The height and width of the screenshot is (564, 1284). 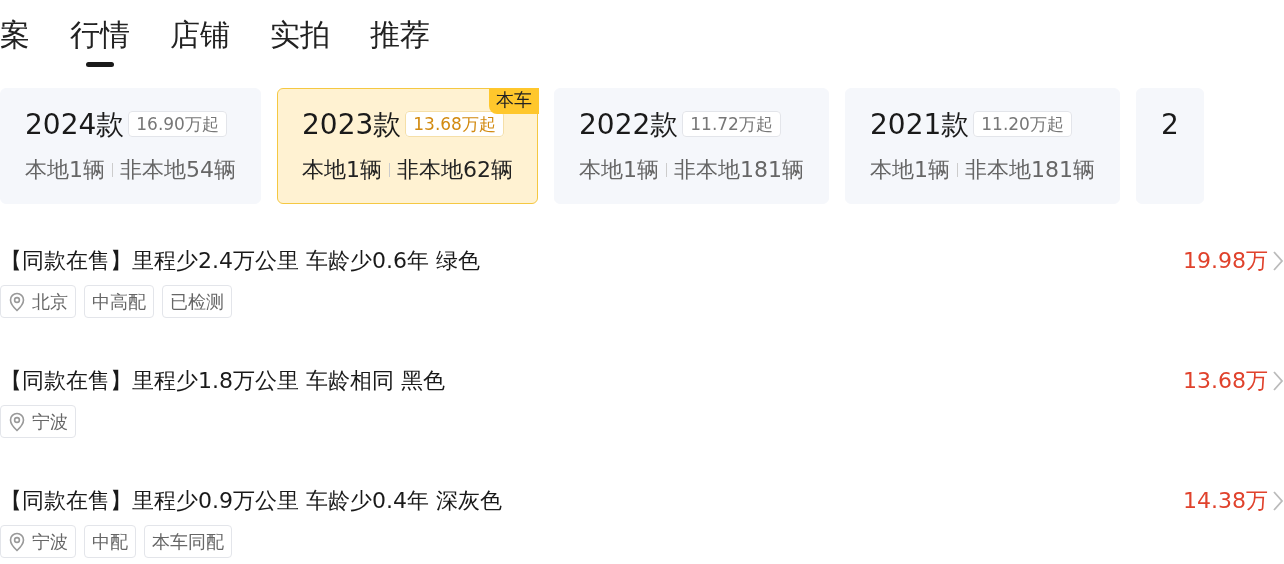 I want to click on year-label: 2023款, so click(x=352, y=124).